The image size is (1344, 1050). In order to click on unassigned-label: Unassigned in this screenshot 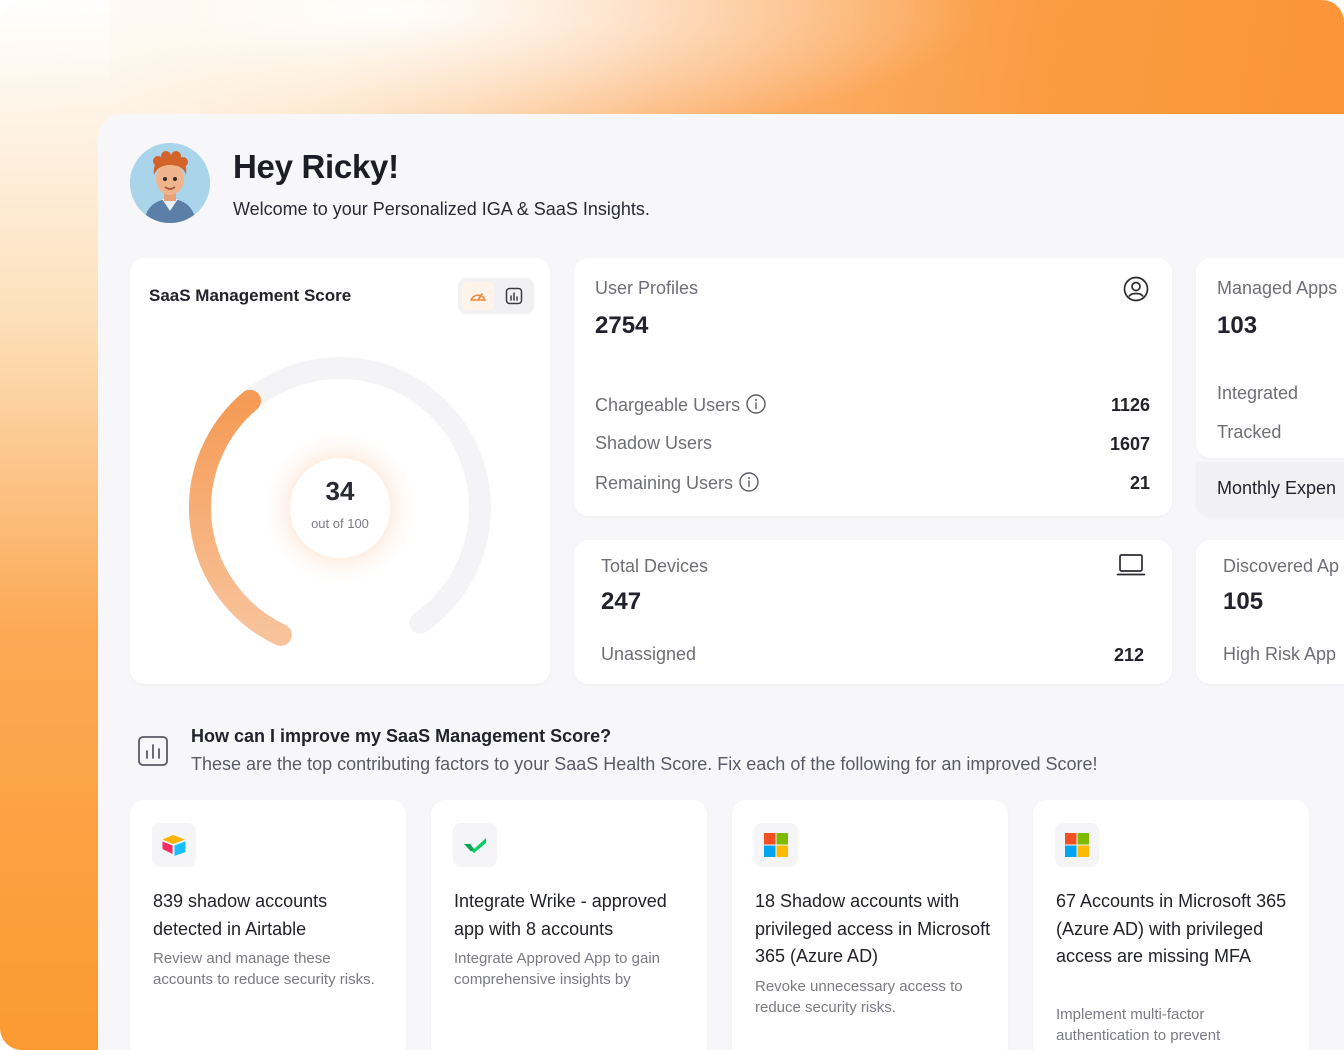, I will do `click(649, 654)`.